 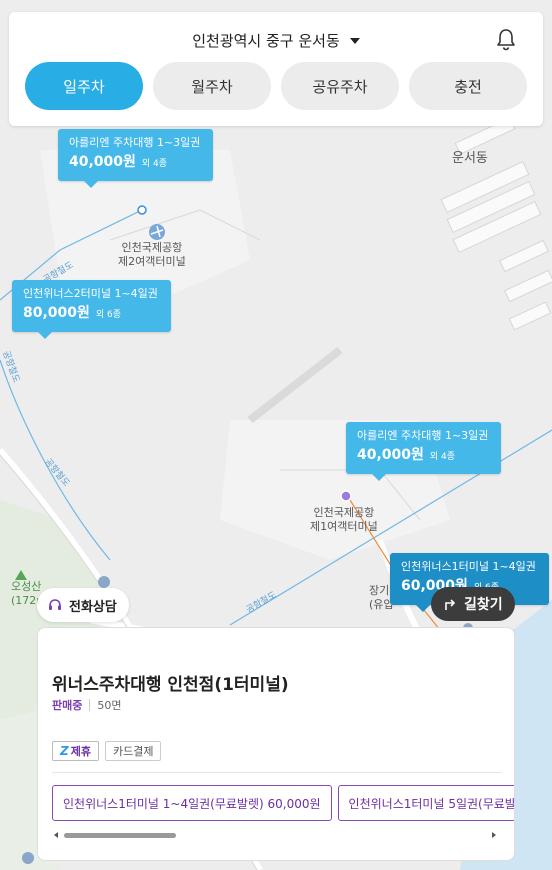 What do you see at coordinates (266, 41) in the screenshot?
I see `location-text: 인천광역시 중구 운서동` at bounding box center [266, 41].